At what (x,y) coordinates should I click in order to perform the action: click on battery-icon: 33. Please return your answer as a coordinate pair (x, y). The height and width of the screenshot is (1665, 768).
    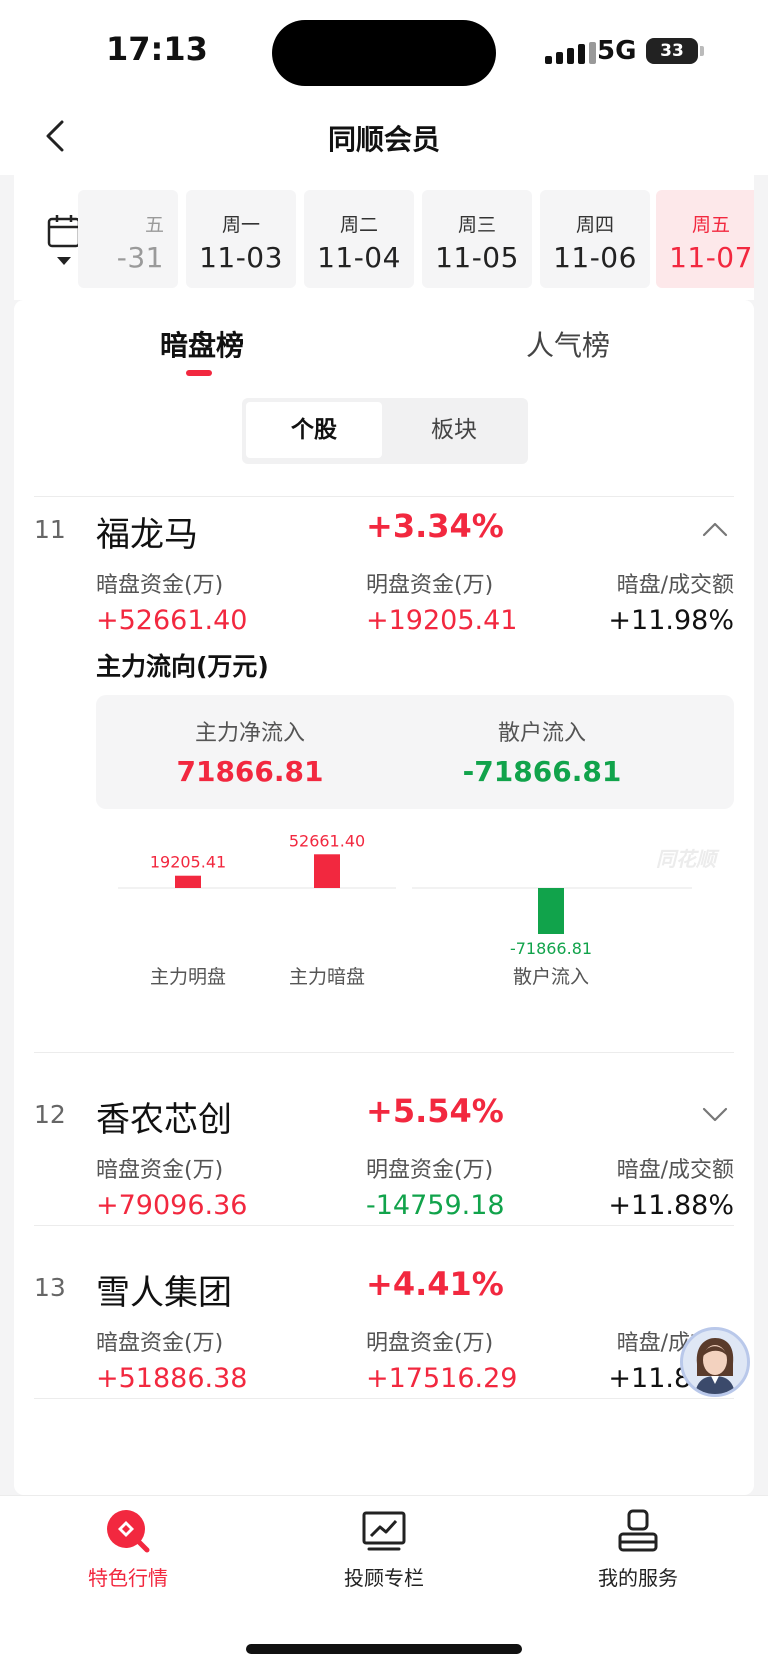
    Looking at the image, I should click on (675, 51).